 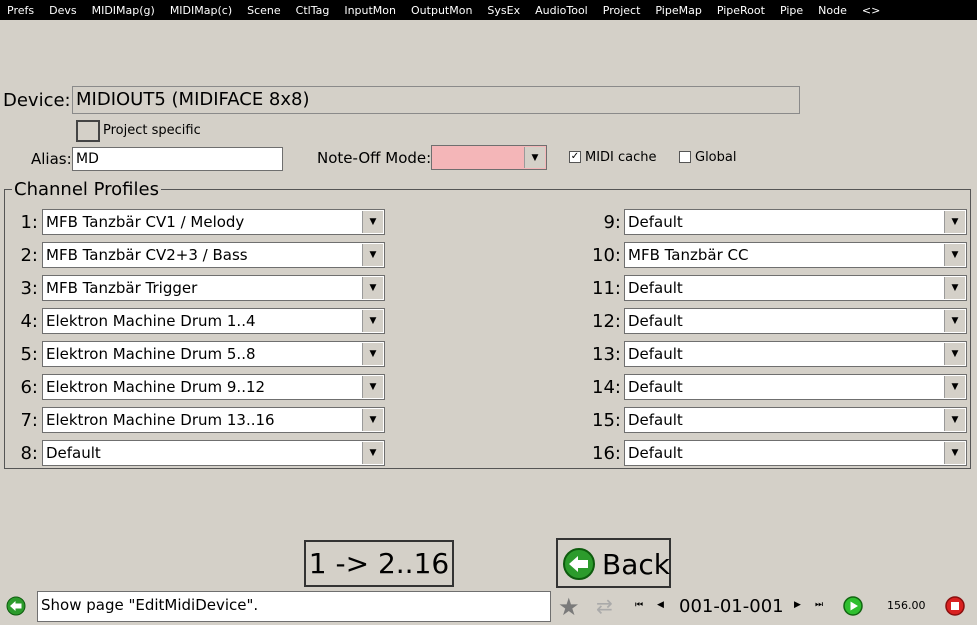 What do you see at coordinates (29, 222) in the screenshot?
I see `channel-number: 1:` at bounding box center [29, 222].